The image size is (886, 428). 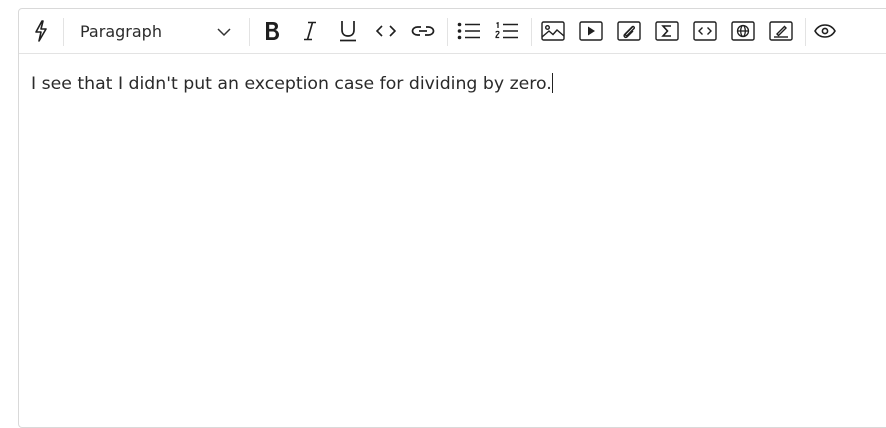 I want to click on image-icon, so click(x=553, y=31).